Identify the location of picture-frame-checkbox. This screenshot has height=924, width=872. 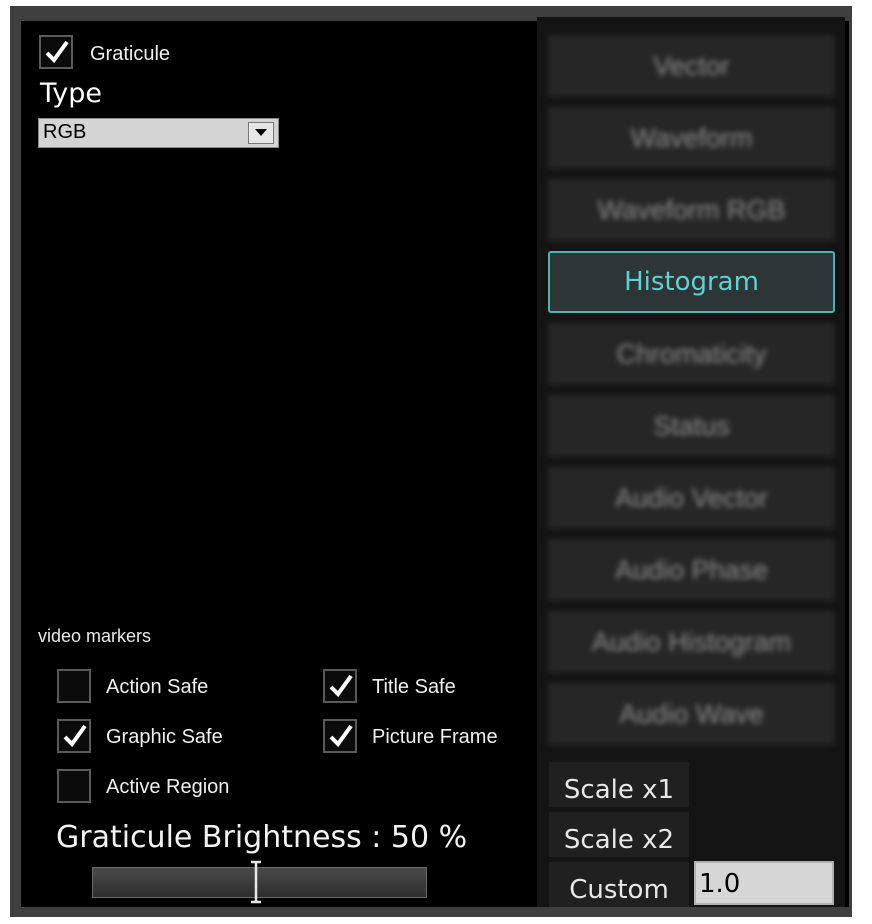
(340, 736).